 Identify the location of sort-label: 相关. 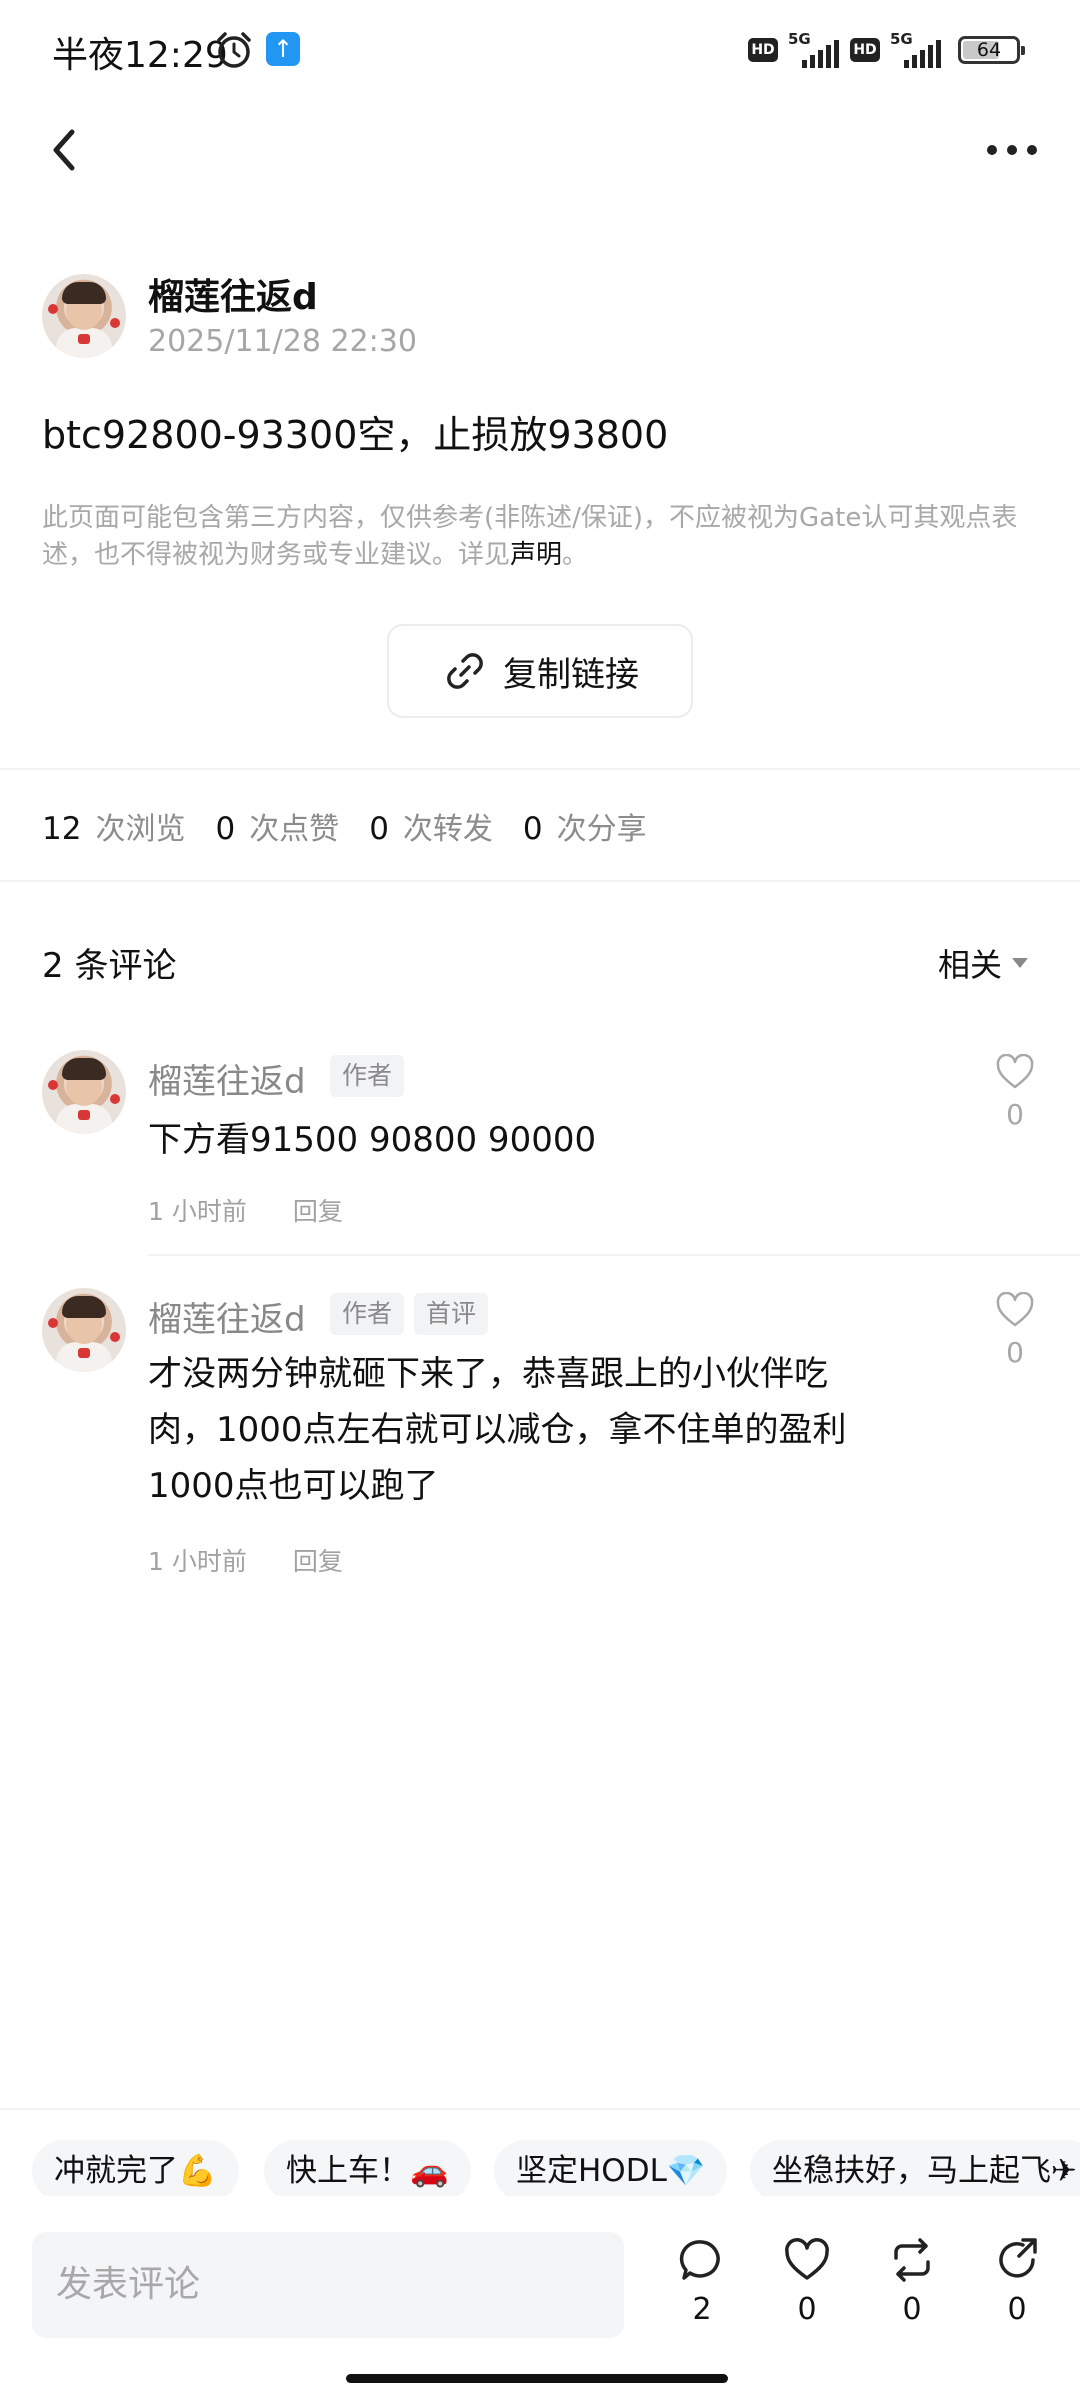
(969, 965).